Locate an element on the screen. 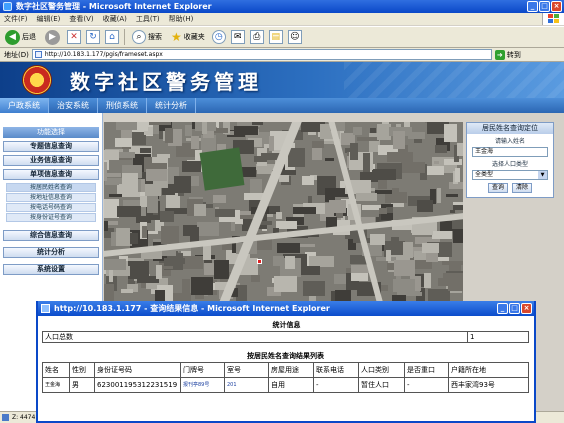 Image resolution: width=564 pixels, height=423 pixels. menu-help: 帮助(H) is located at coordinates (181, 19).